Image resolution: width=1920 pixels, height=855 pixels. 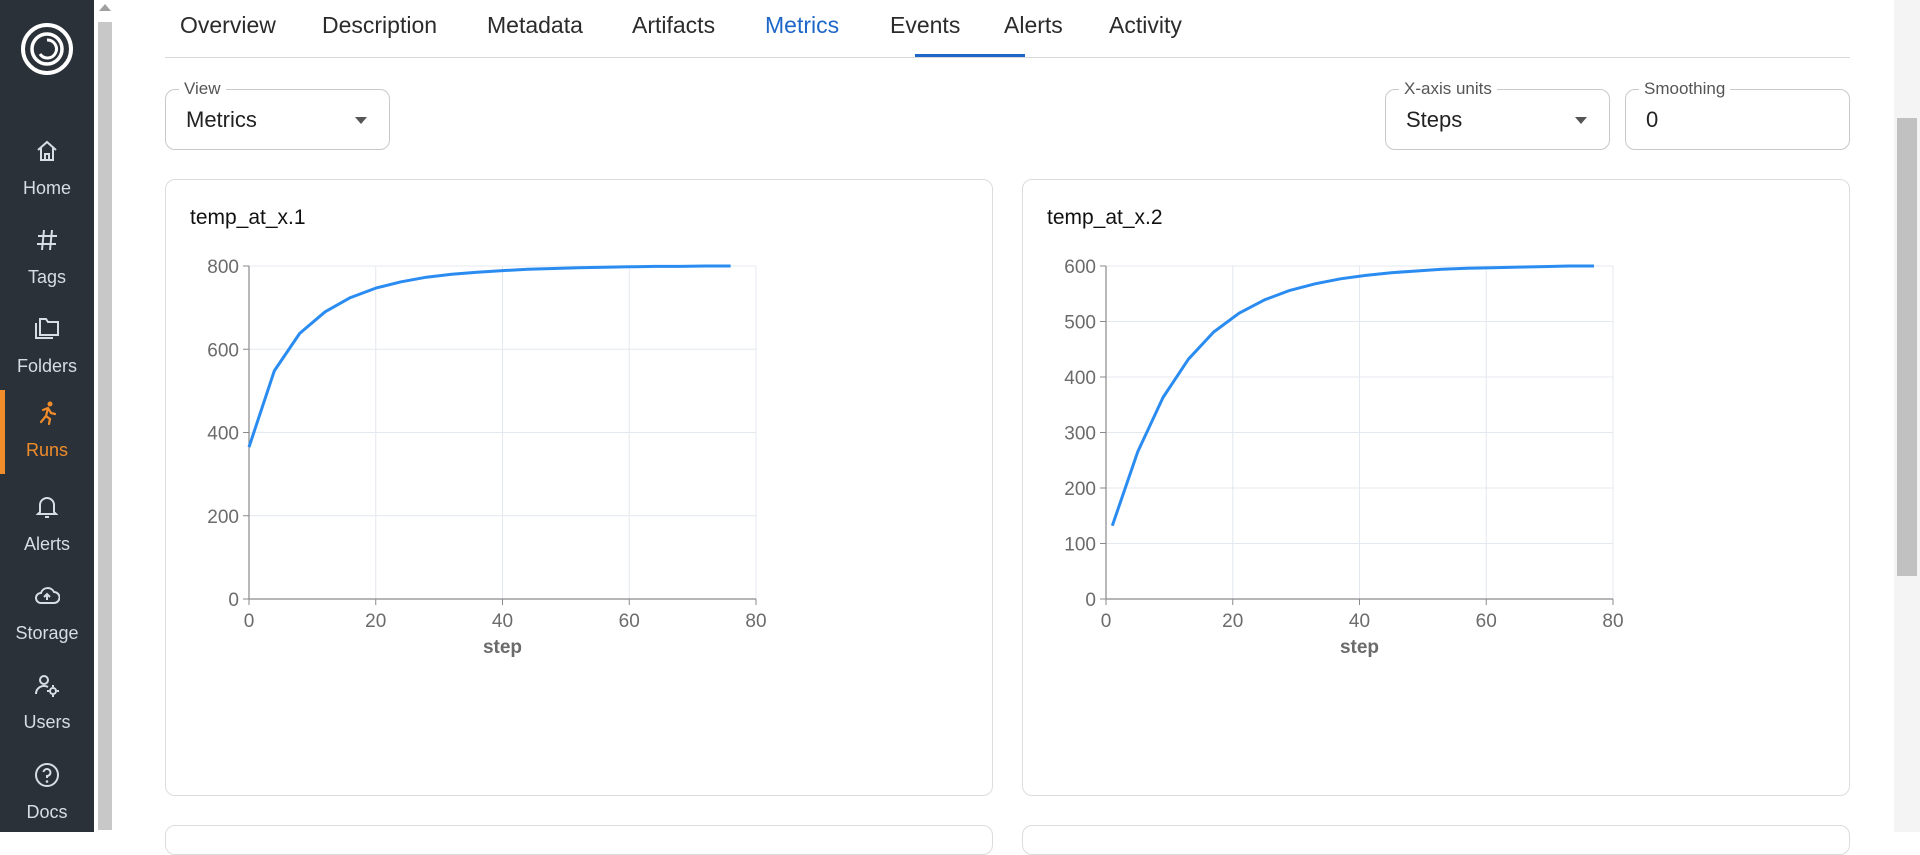 I want to click on sidebar-item-tags: Tags, so click(x=47, y=259).